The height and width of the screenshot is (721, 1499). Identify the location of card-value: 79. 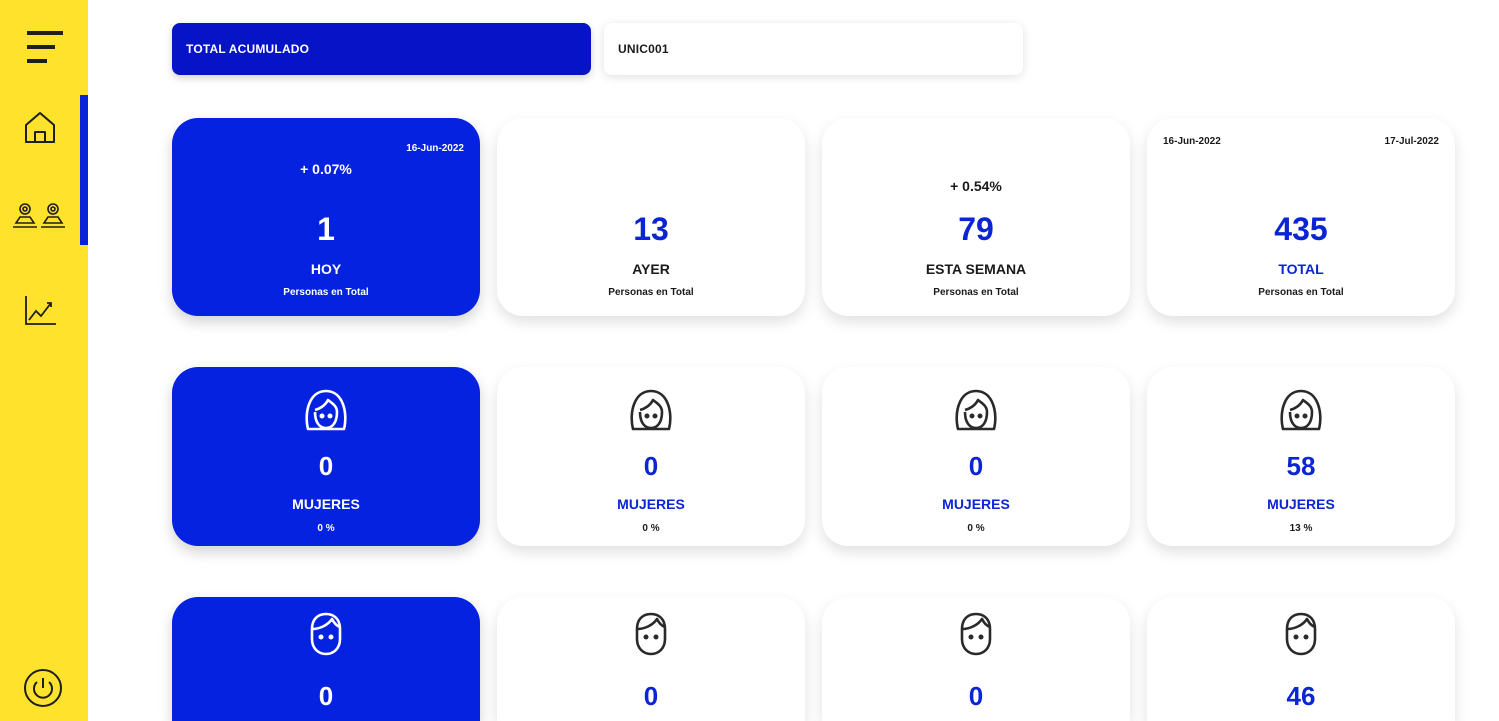
(976, 229).